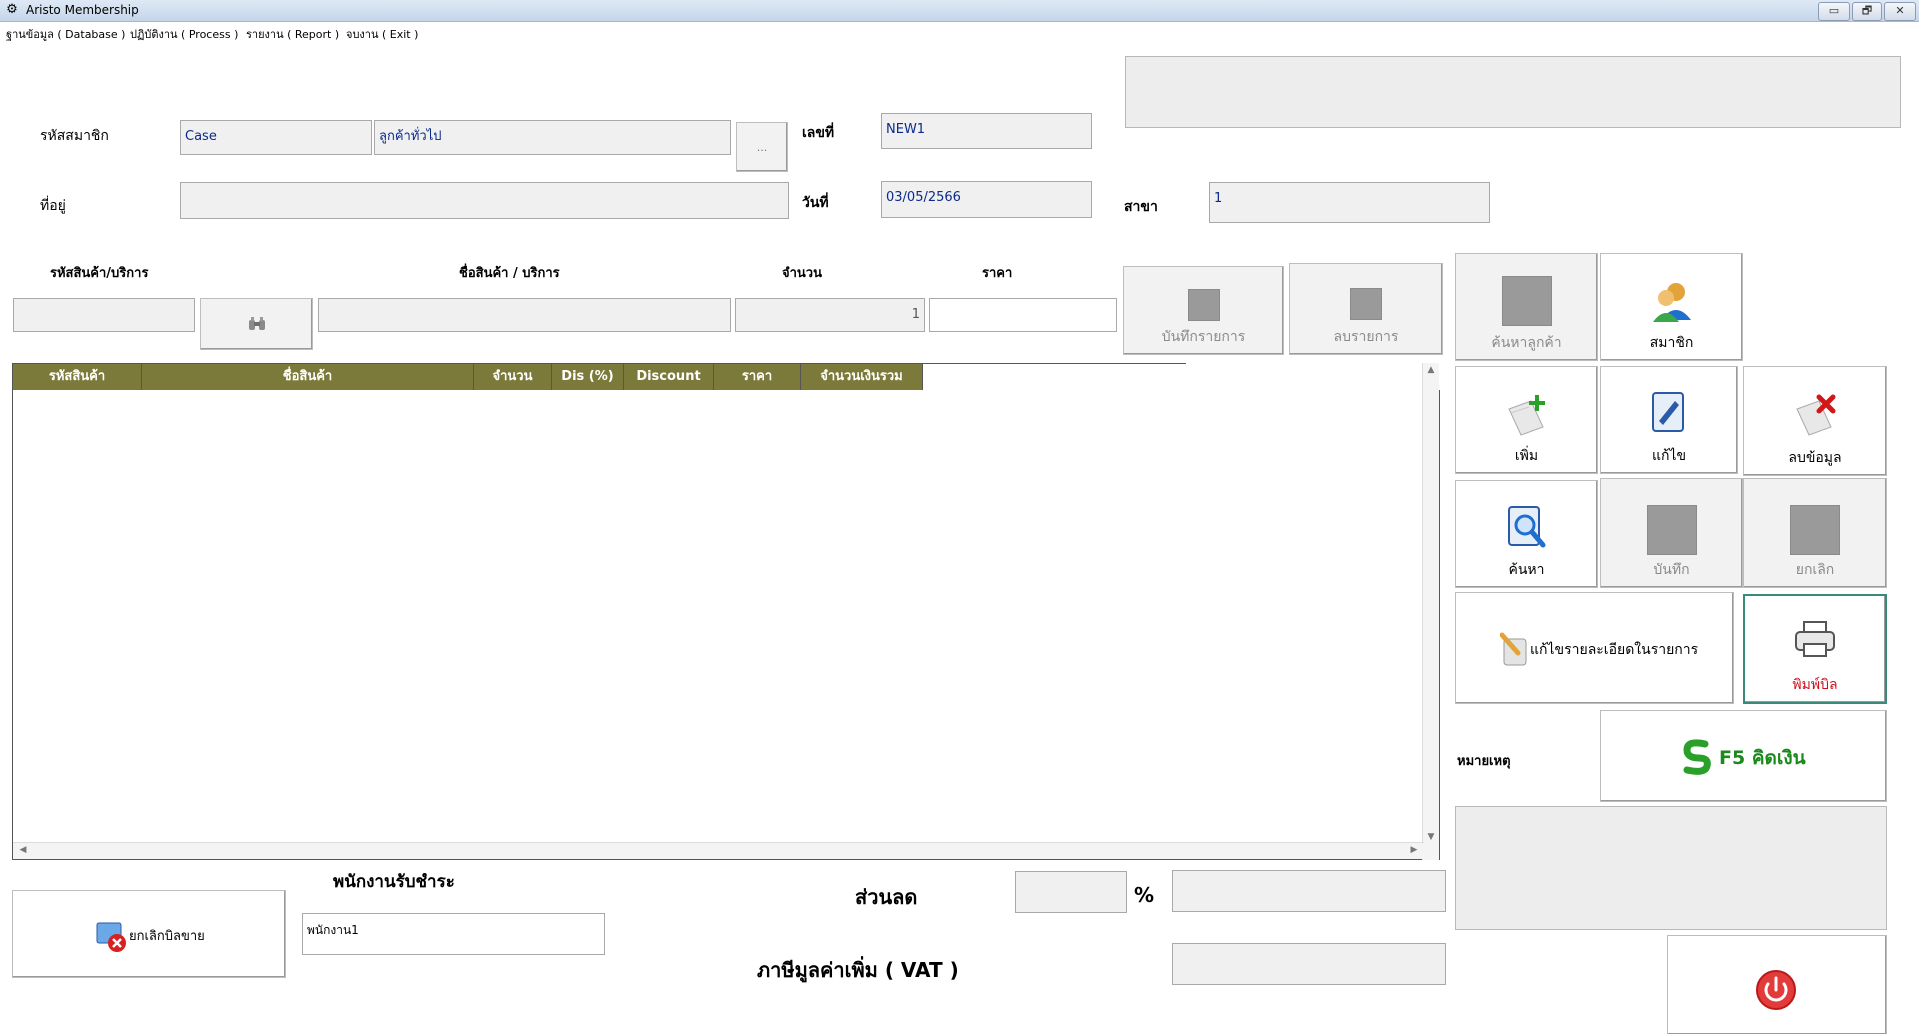  I want to click on save-label: บันทึก, so click(1671, 570).